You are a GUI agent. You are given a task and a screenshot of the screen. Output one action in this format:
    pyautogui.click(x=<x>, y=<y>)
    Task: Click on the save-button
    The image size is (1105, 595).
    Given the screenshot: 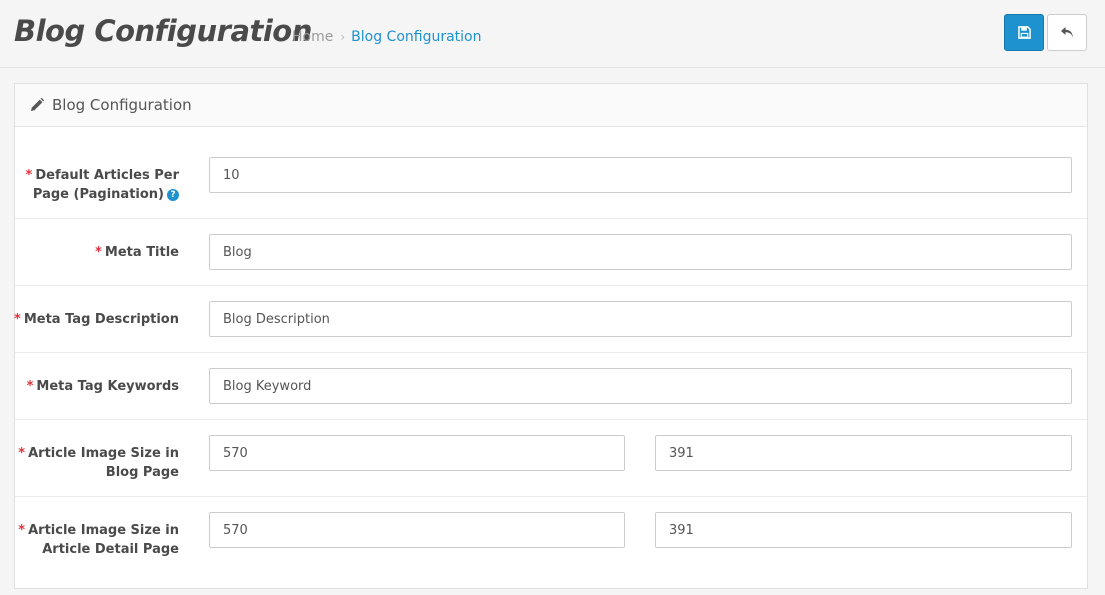 What is the action you would take?
    pyautogui.click(x=1024, y=32)
    